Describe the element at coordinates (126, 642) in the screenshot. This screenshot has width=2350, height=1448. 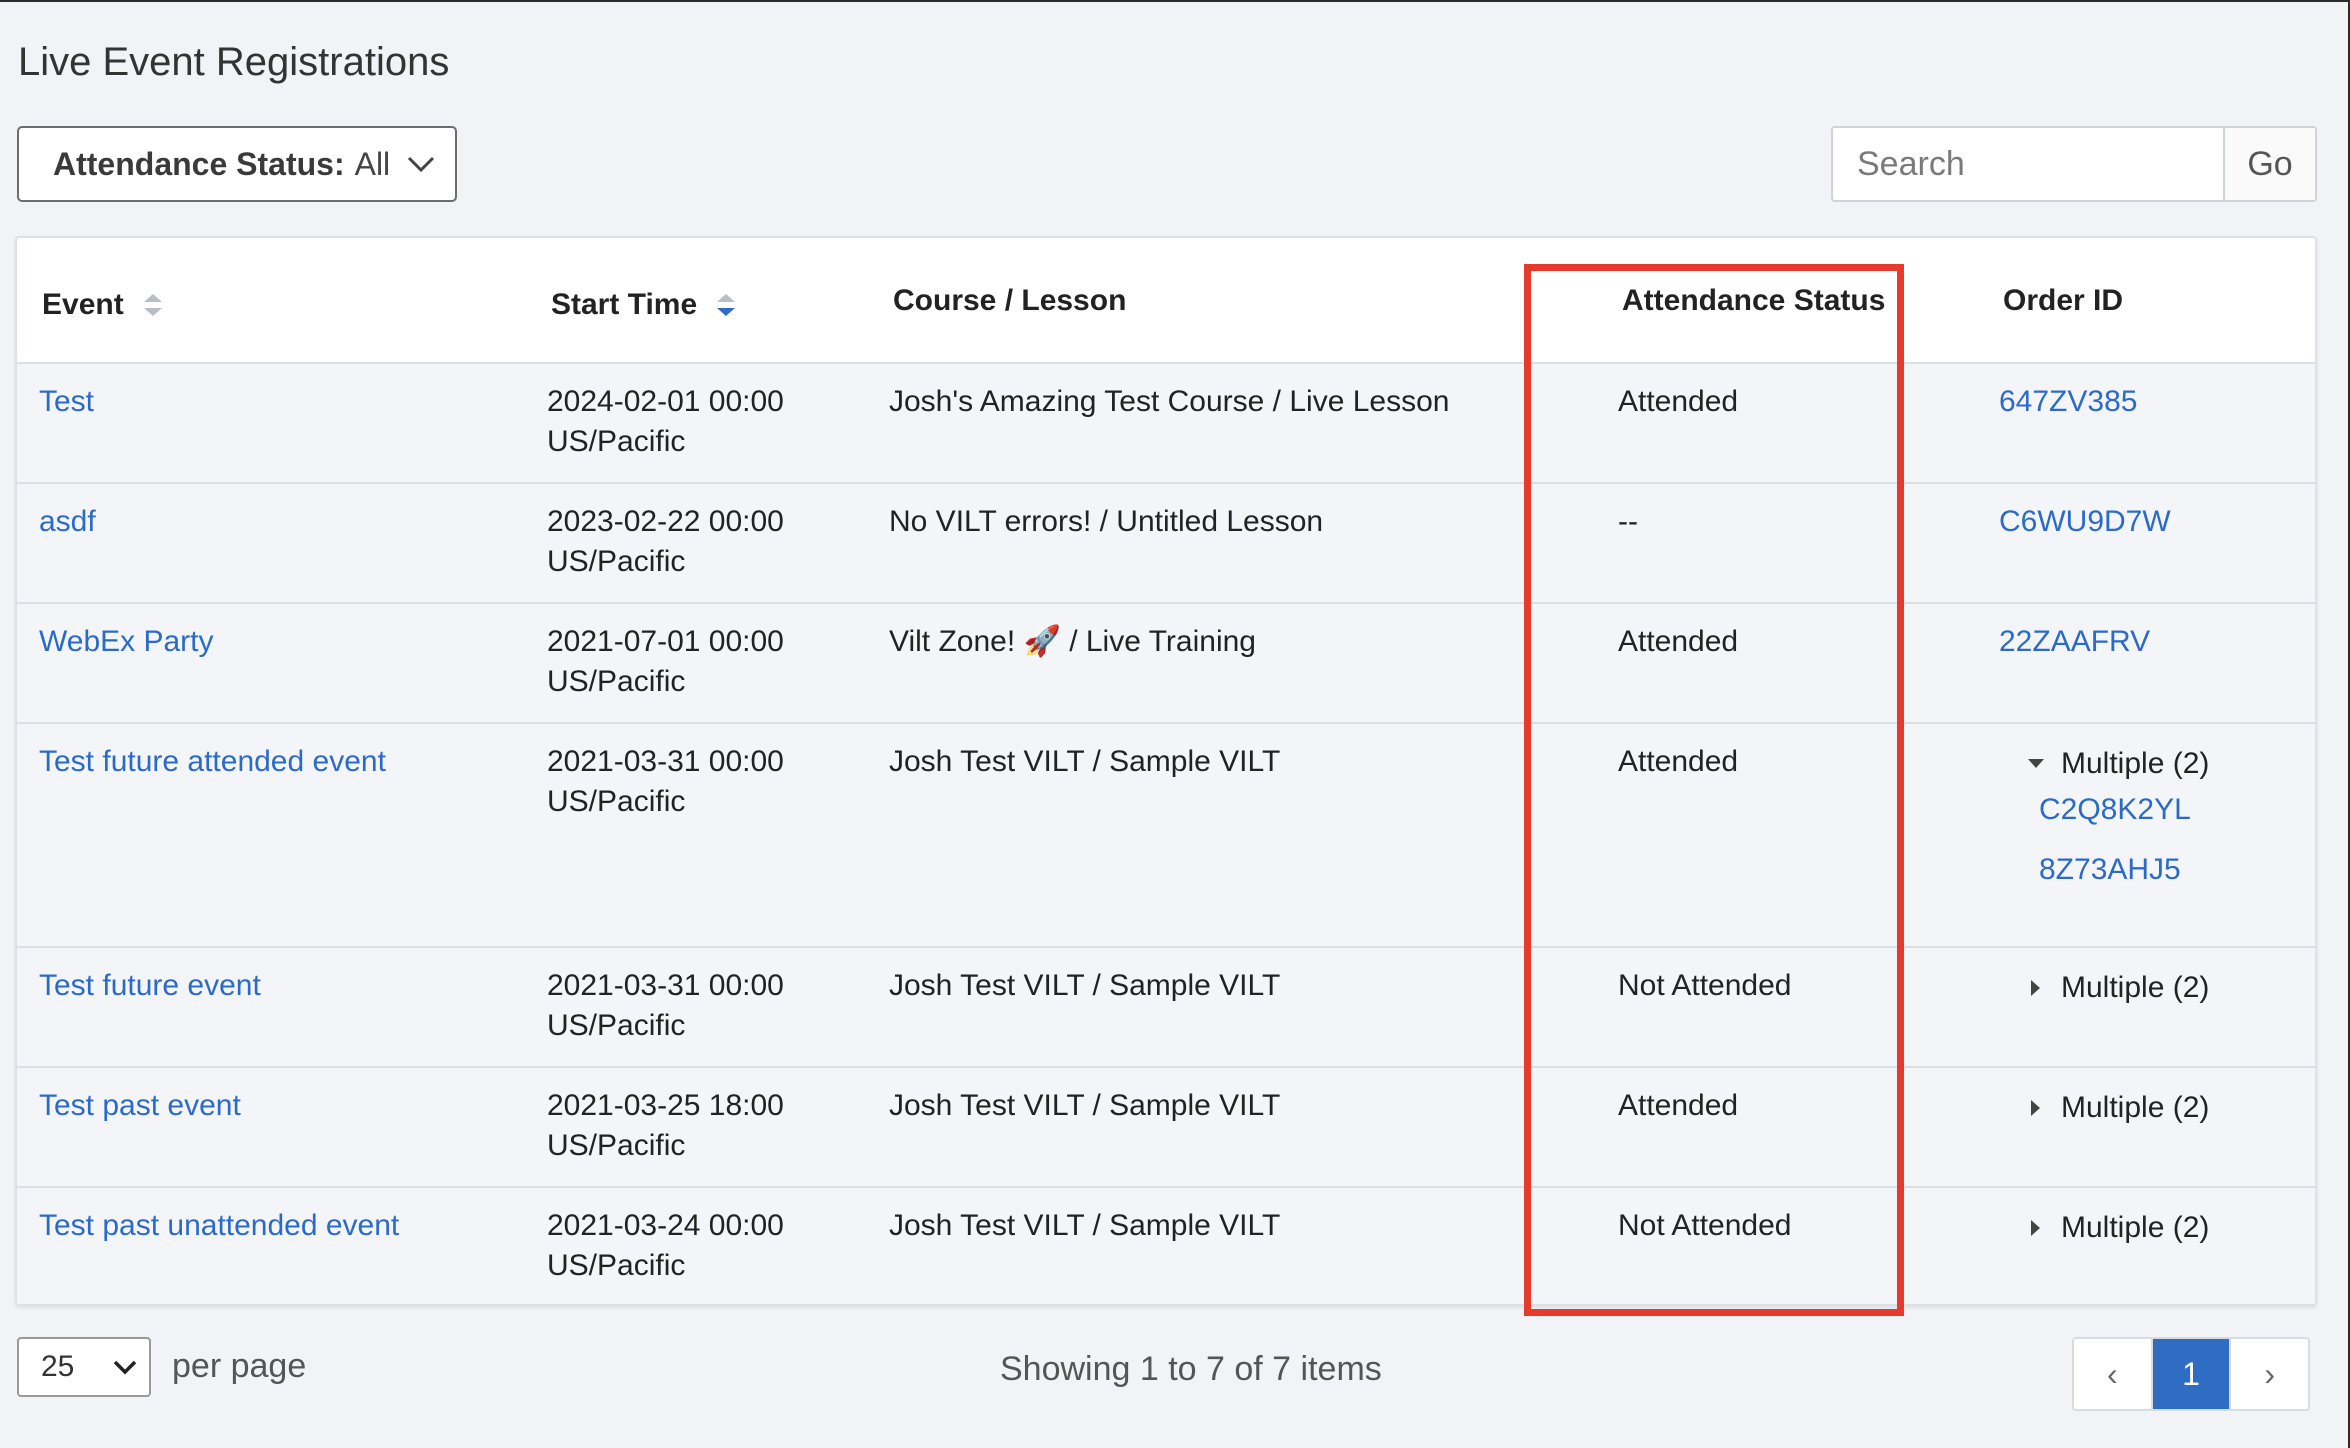
I see `event-link: WebEx Party` at that location.